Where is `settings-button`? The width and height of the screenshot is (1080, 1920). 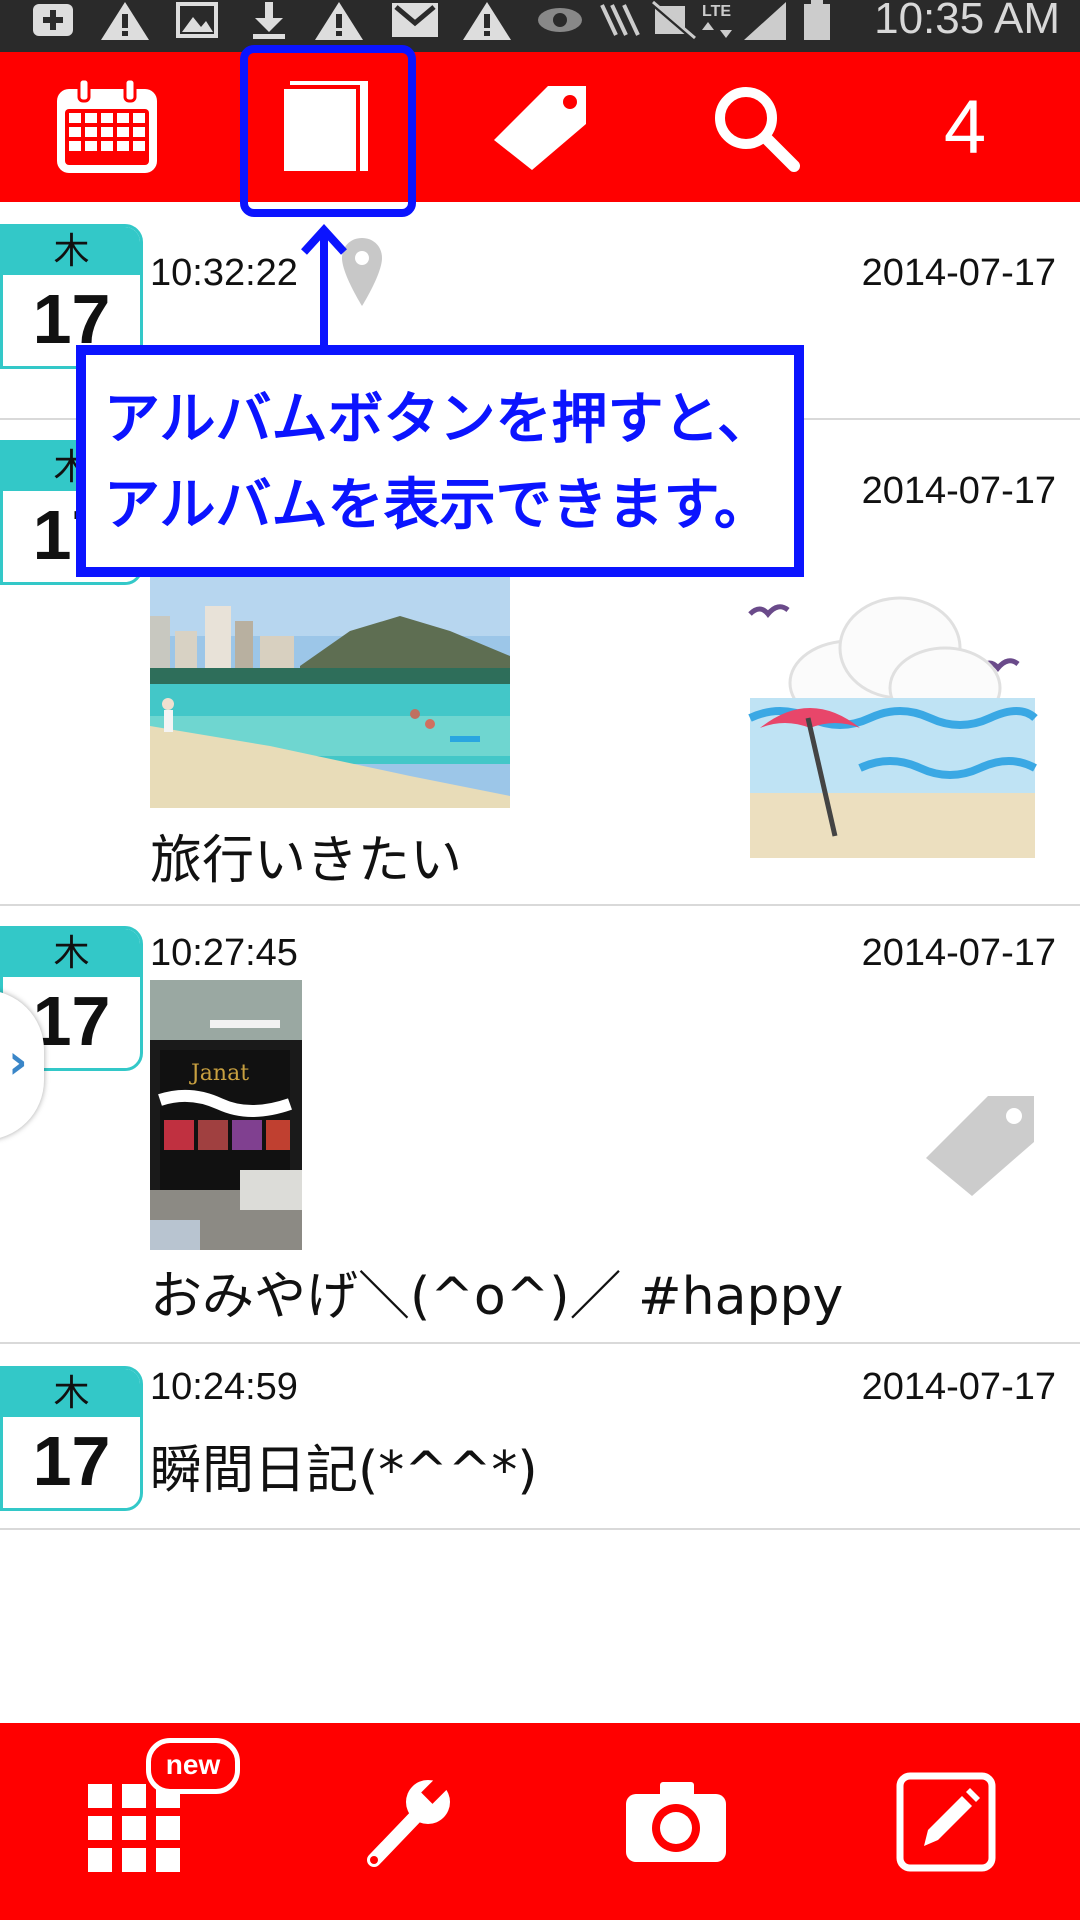 settings-button is located at coordinates (406, 1821).